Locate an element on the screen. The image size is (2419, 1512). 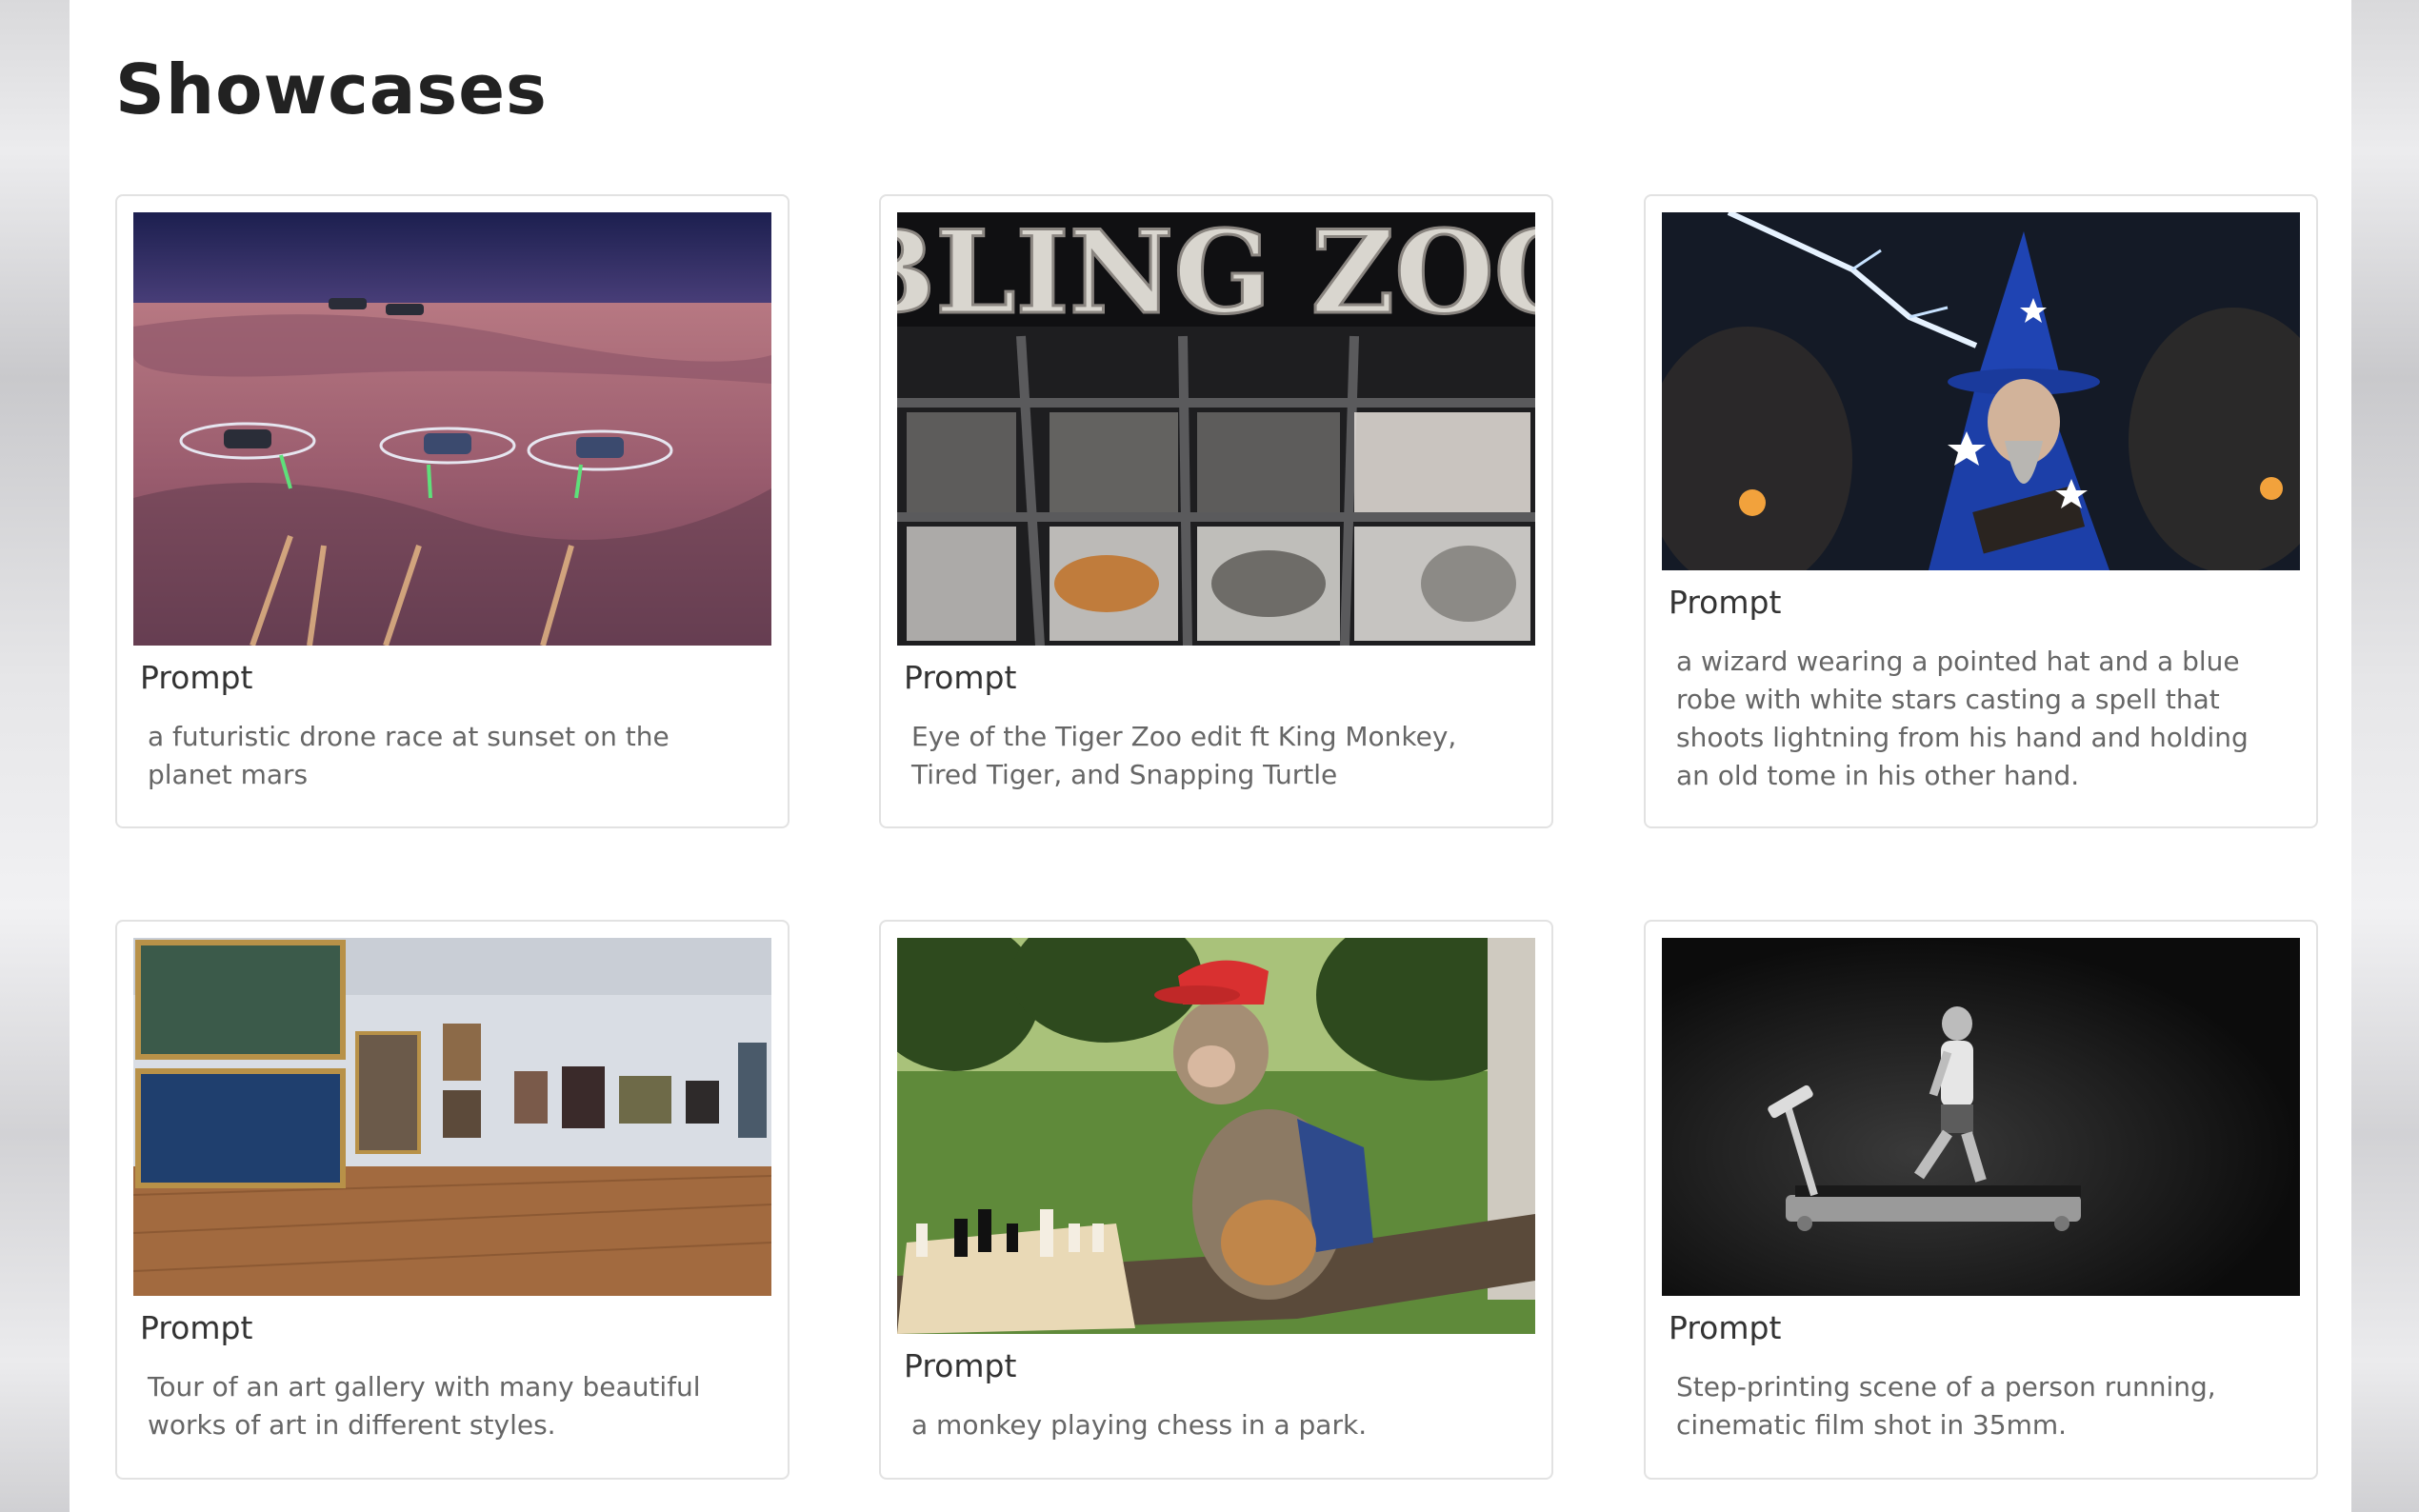
showcase-image-treadmill-runner is located at coordinates (1981, 1117).